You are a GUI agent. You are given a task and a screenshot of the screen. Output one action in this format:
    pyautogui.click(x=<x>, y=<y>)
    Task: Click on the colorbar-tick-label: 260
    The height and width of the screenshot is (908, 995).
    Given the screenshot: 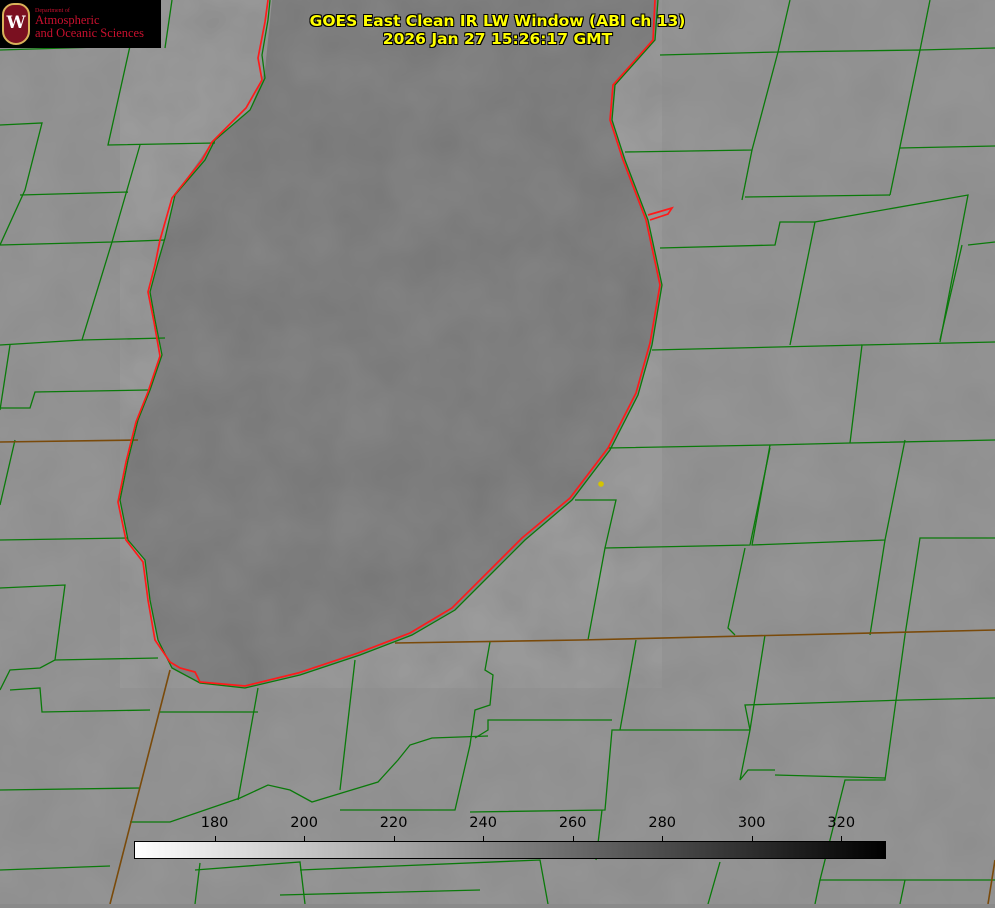 What is the action you would take?
    pyautogui.click(x=572, y=823)
    